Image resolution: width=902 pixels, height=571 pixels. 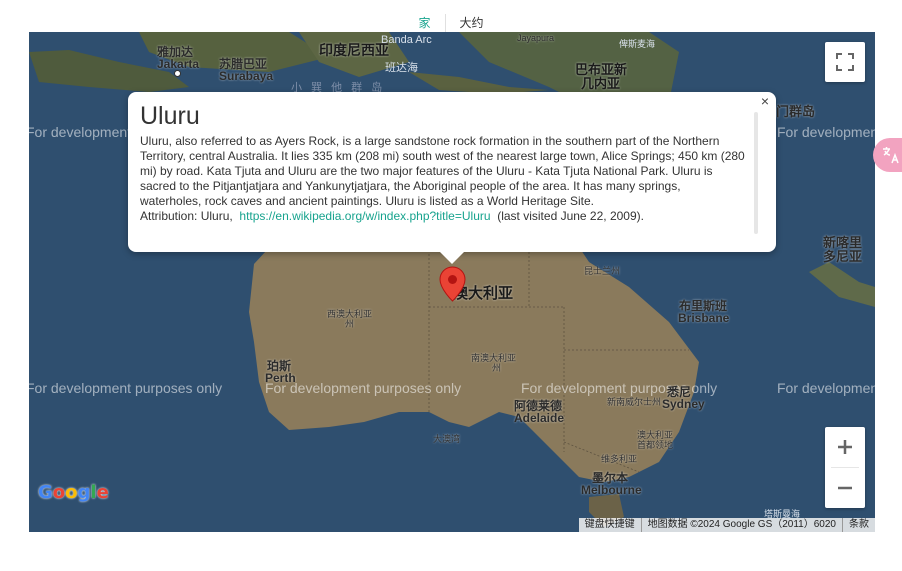 What do you see at coordinates (619, 459) in the screenshot?
I see `label-victoria: 维多利亚` at bounding box center [619, 459].